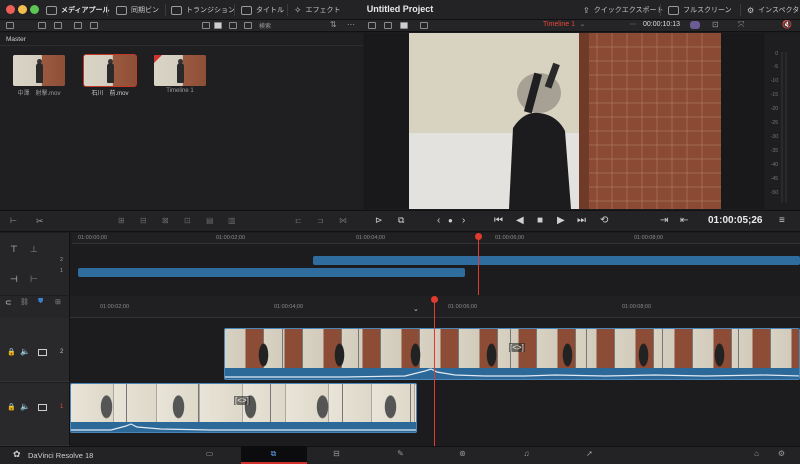  I want to click on transitions-button: トランジション, so click(203, 10).